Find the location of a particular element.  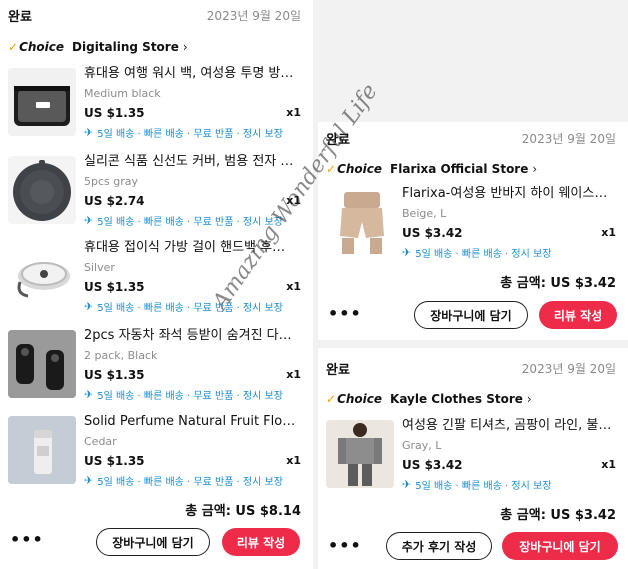

item-price-row: US $2.74 x1 is located at coordinates (192, 201).